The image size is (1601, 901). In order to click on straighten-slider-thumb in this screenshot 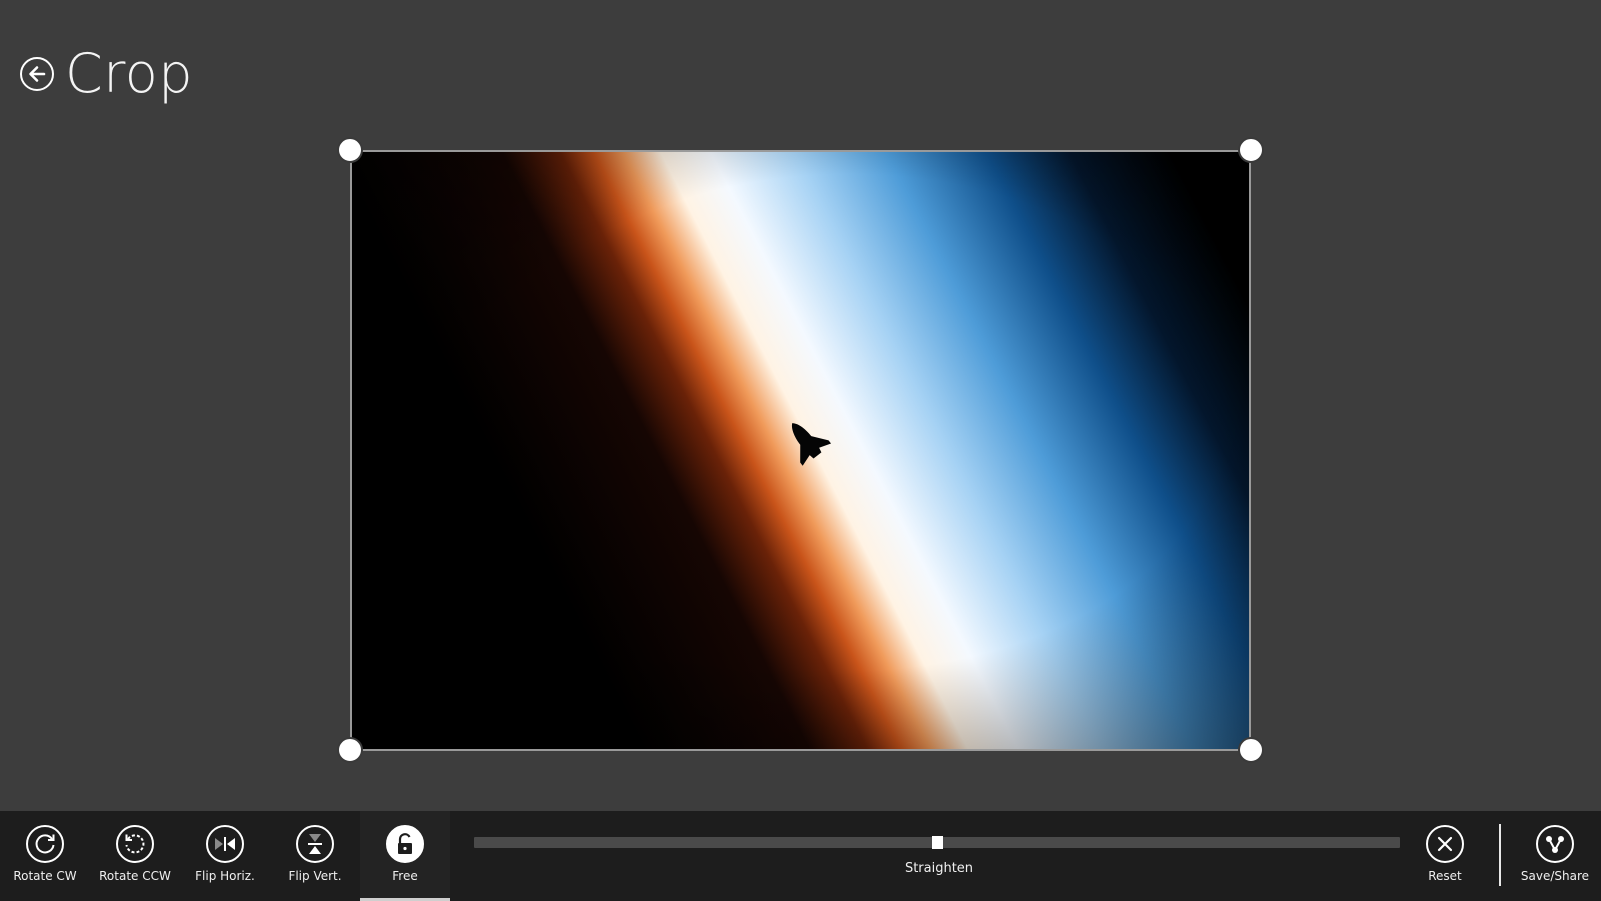, I will do `click(937, 842)`.